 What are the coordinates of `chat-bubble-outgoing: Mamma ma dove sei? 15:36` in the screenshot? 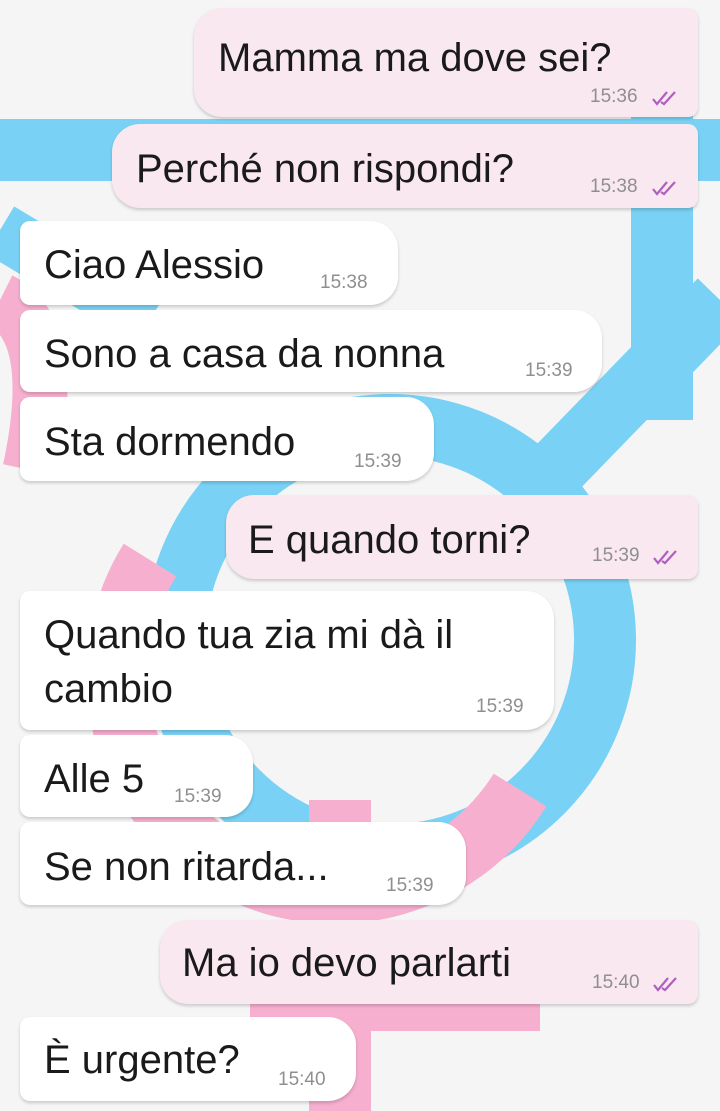 It's located at (446, 62).